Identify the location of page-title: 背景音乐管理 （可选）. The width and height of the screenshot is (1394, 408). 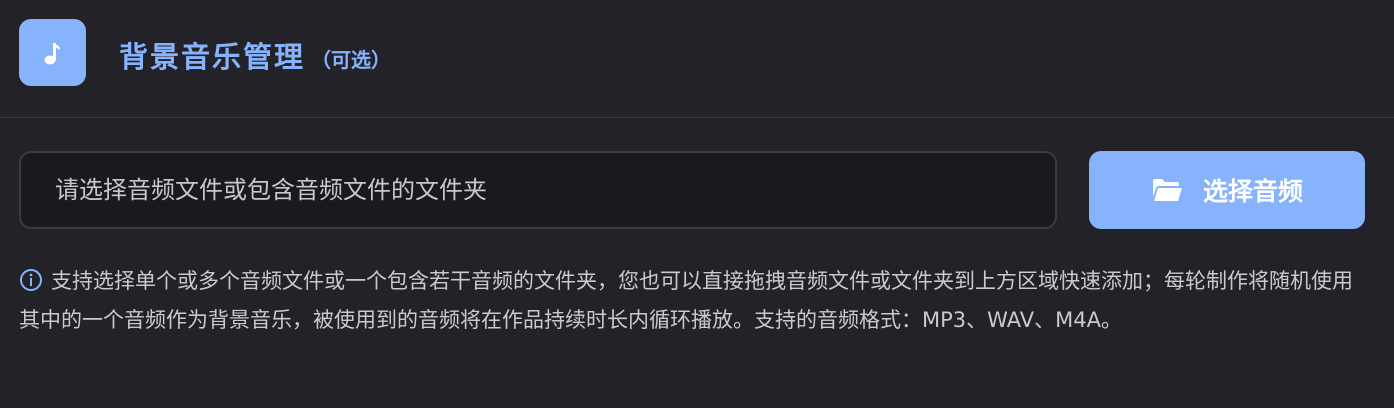
(255, 55).